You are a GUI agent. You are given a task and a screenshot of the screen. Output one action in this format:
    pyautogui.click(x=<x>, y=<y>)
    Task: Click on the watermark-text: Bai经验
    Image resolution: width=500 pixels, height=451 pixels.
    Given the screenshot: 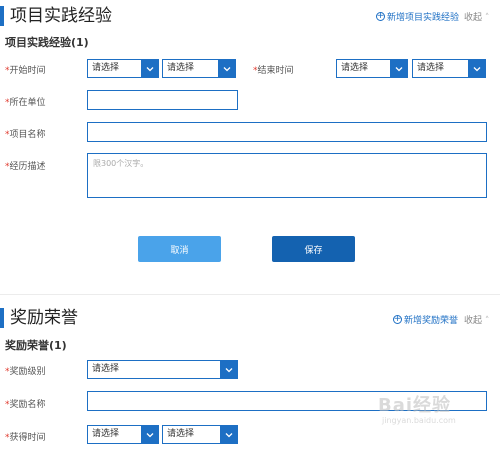 What is the action you would take?
    pyautogui.click(x=415, y=405)
    